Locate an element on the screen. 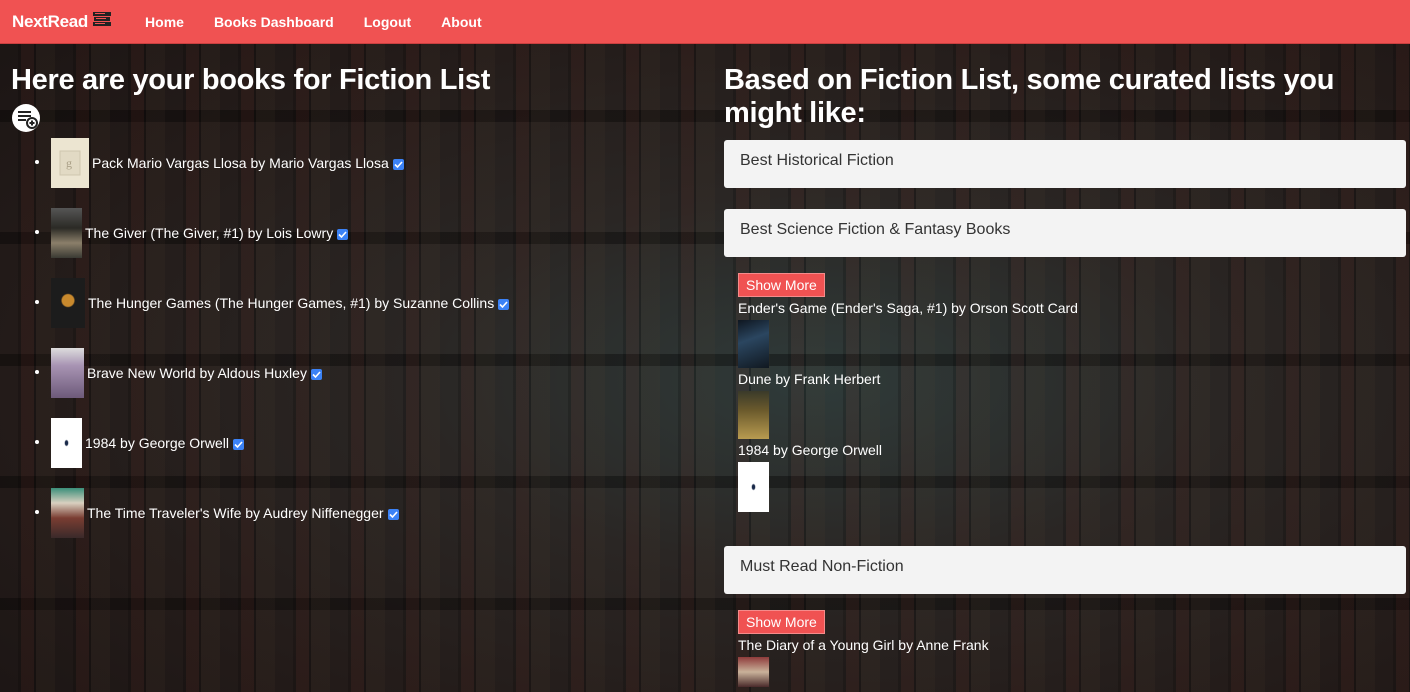  book-cover: g is located at coordinates (70, 163).